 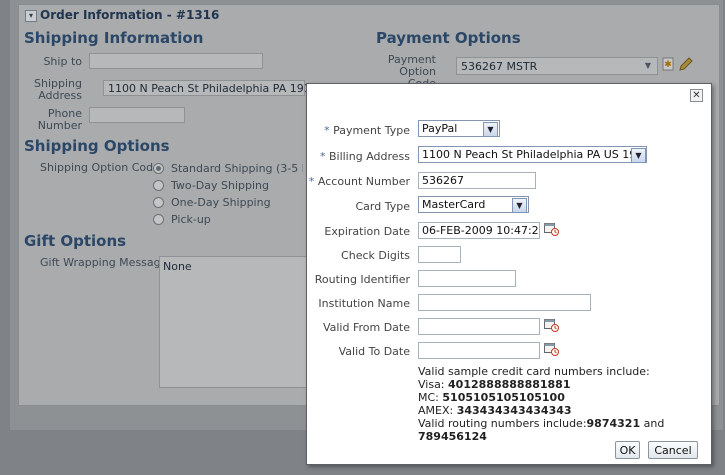 What do you see at coordinates (448, 38) in the screenshot?
I see `payment-options-heading: Payment Options` at bounding box center [448, 38].